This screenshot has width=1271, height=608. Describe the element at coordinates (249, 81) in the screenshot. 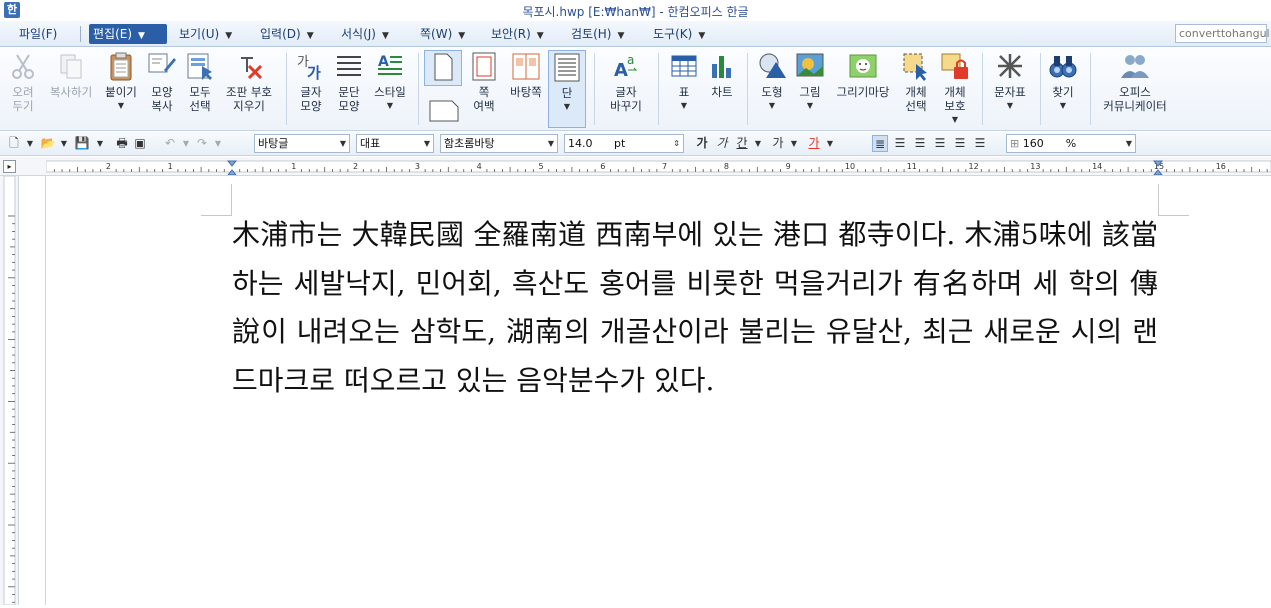

I see `clear-markup-button: 조판 부호 지우기` at that location.